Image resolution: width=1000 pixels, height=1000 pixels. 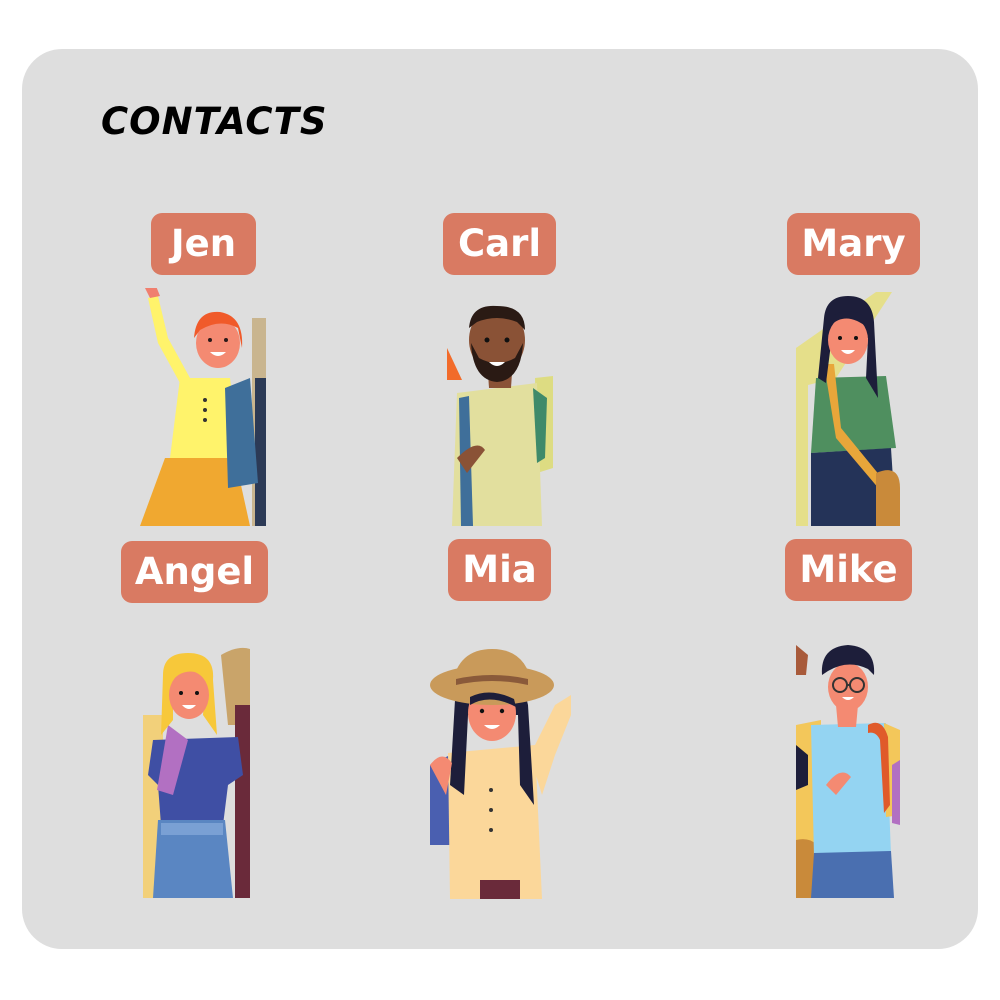 I want to click on contact-name-carl: Carl, so click(x=499, y=244).